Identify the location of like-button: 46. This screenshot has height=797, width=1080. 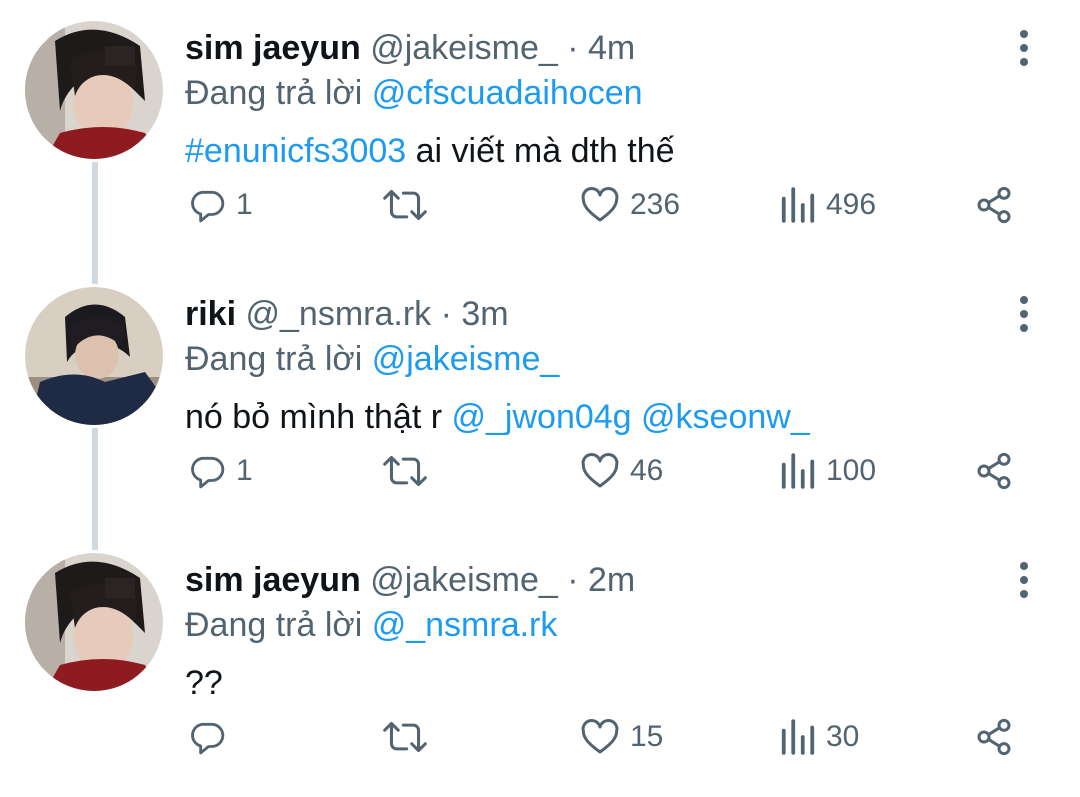
(621, 471).